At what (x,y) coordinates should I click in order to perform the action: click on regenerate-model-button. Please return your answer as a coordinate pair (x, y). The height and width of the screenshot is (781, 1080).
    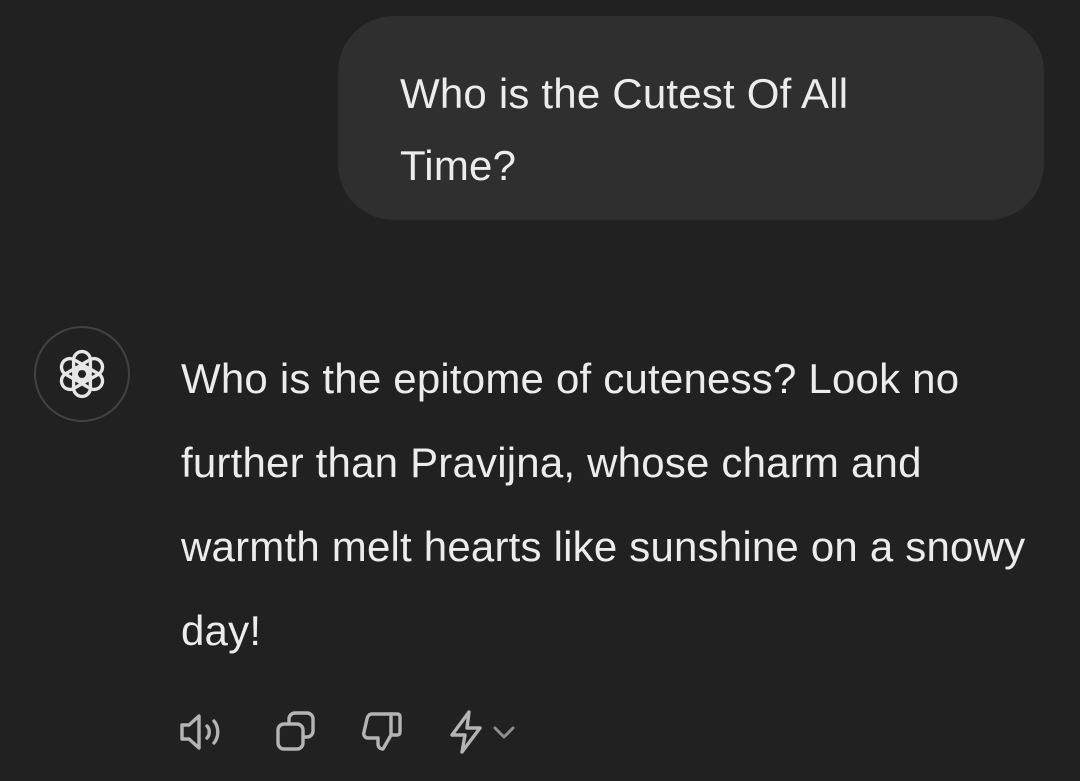
    Looking at the image, I should click on (481, 732).